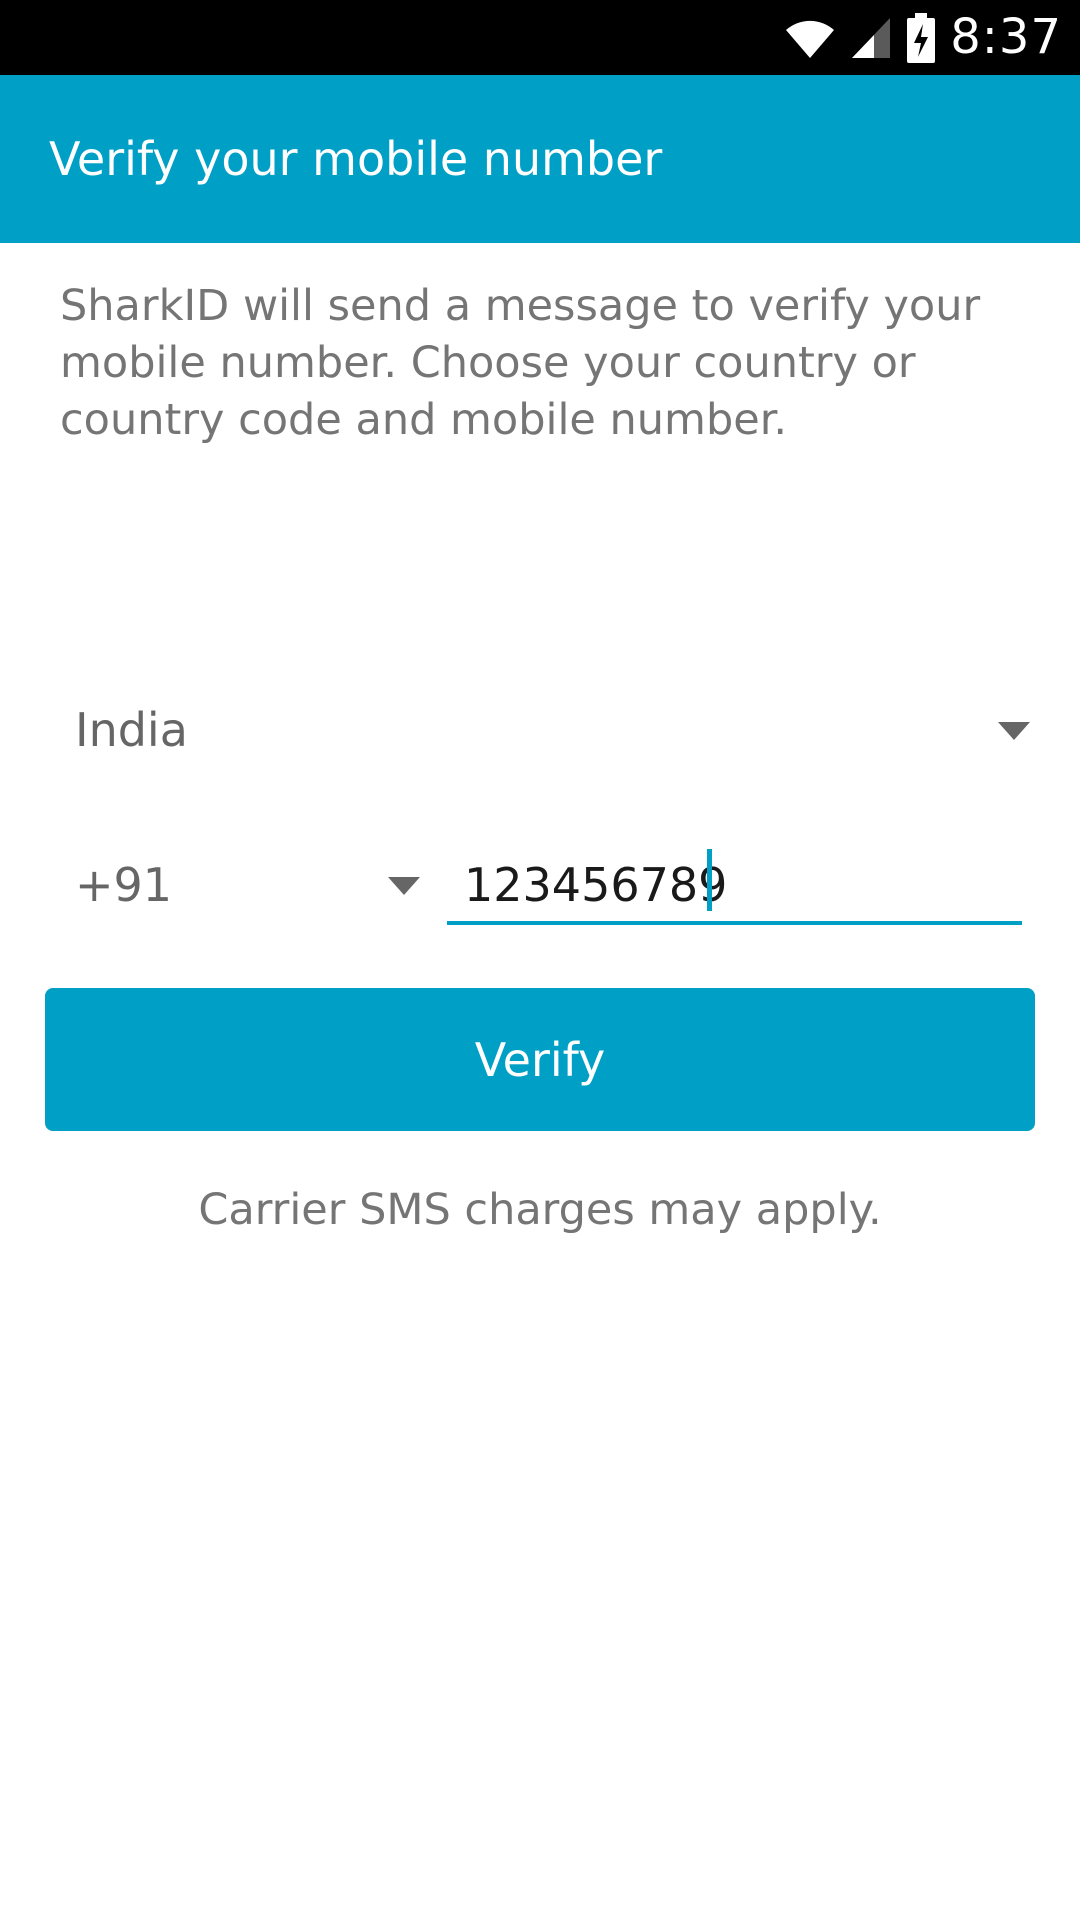 The image size is (1080, 1920). I want to click on phone-number-input, so click(734, 885).